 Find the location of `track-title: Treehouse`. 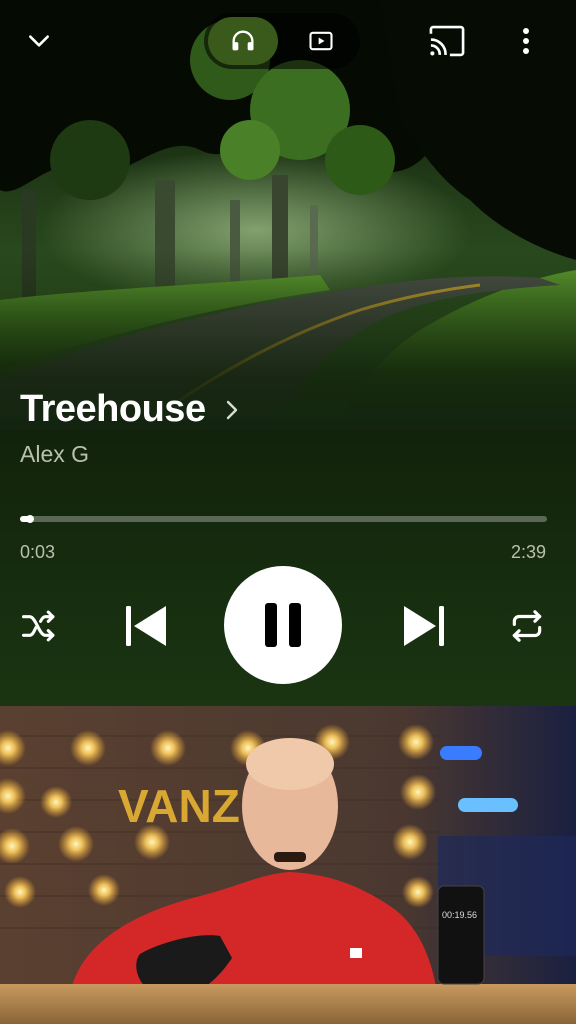

track-title: Treehouse is located at coordinates (113, 409).